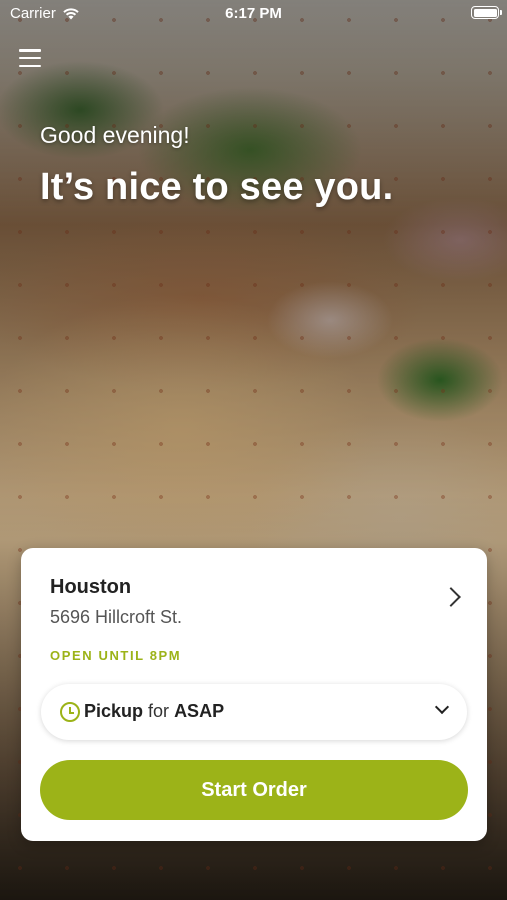  What do you see at coordinates (114, 711) in the screenshot?
I see `order-mode: Pickup` at bounding box center [114, 711].